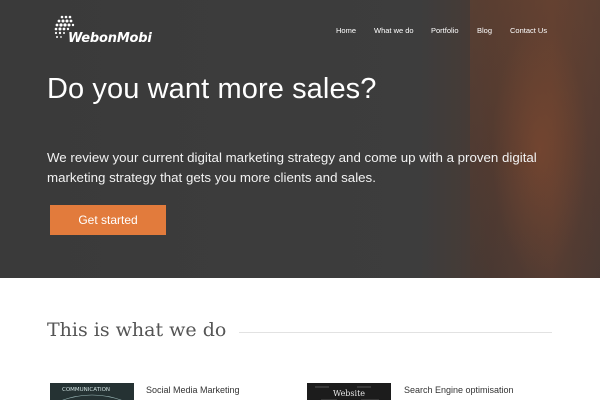 The height and width of the screenshot is (400, 600). I want to click on social-media-thumbnail: COMMUNICATION, so click(92, 391).